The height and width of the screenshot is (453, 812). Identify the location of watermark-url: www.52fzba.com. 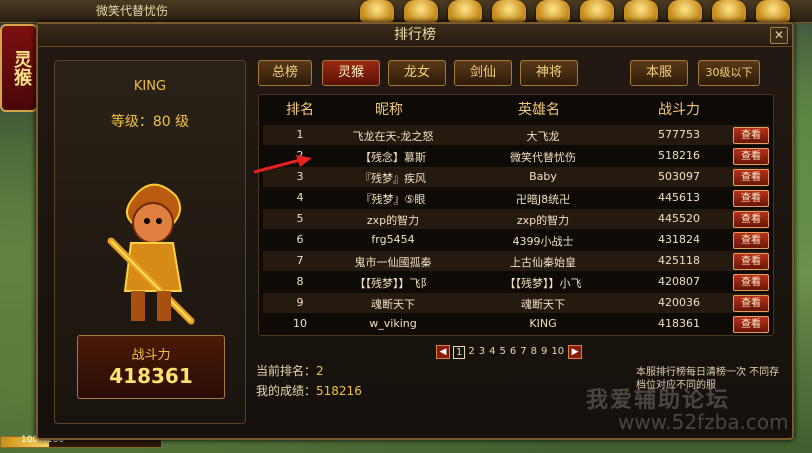
(703, 422).